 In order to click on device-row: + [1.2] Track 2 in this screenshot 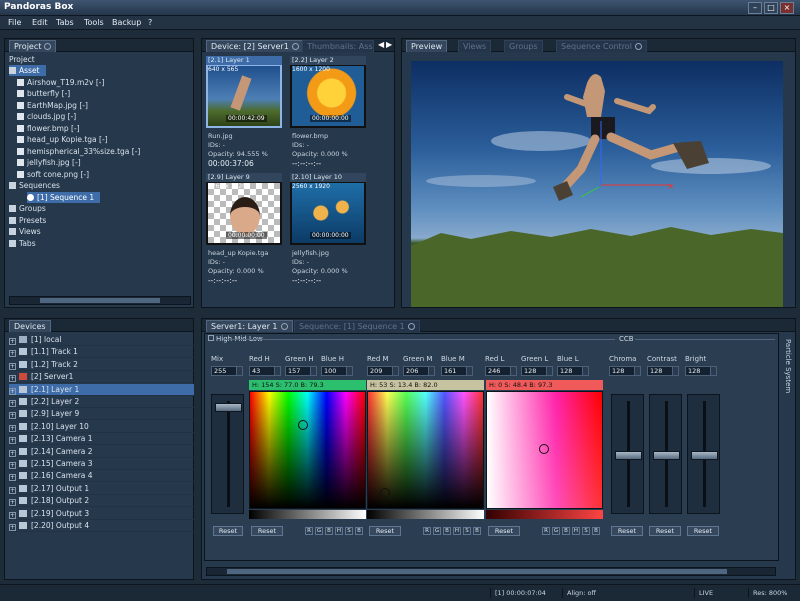, I will do `click(101, 365)`.